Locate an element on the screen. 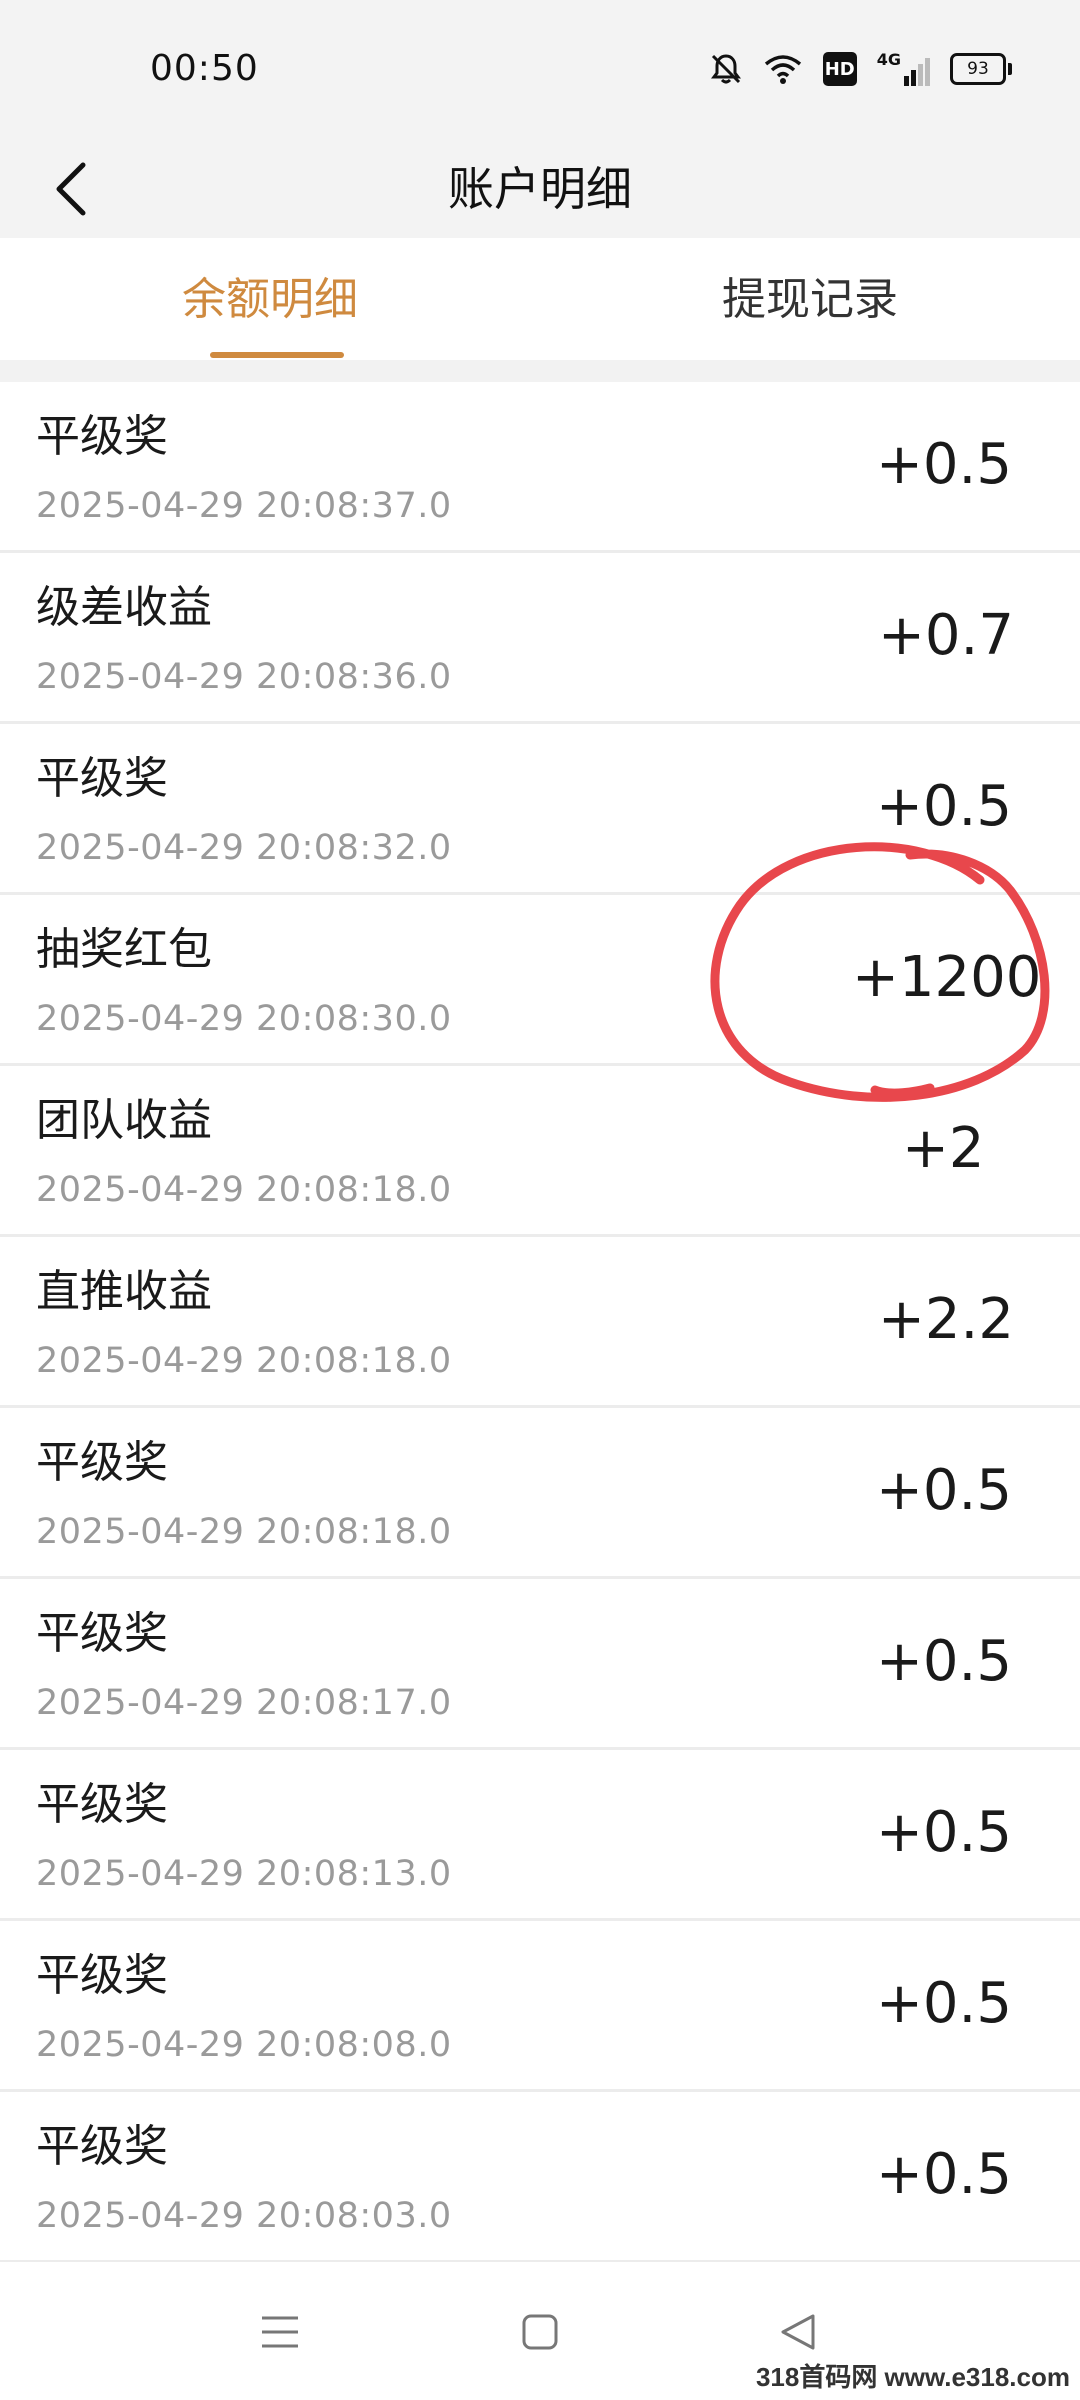  record-time: 2025-04-29 20:08:32.0 is located at coordinates (244, 848).